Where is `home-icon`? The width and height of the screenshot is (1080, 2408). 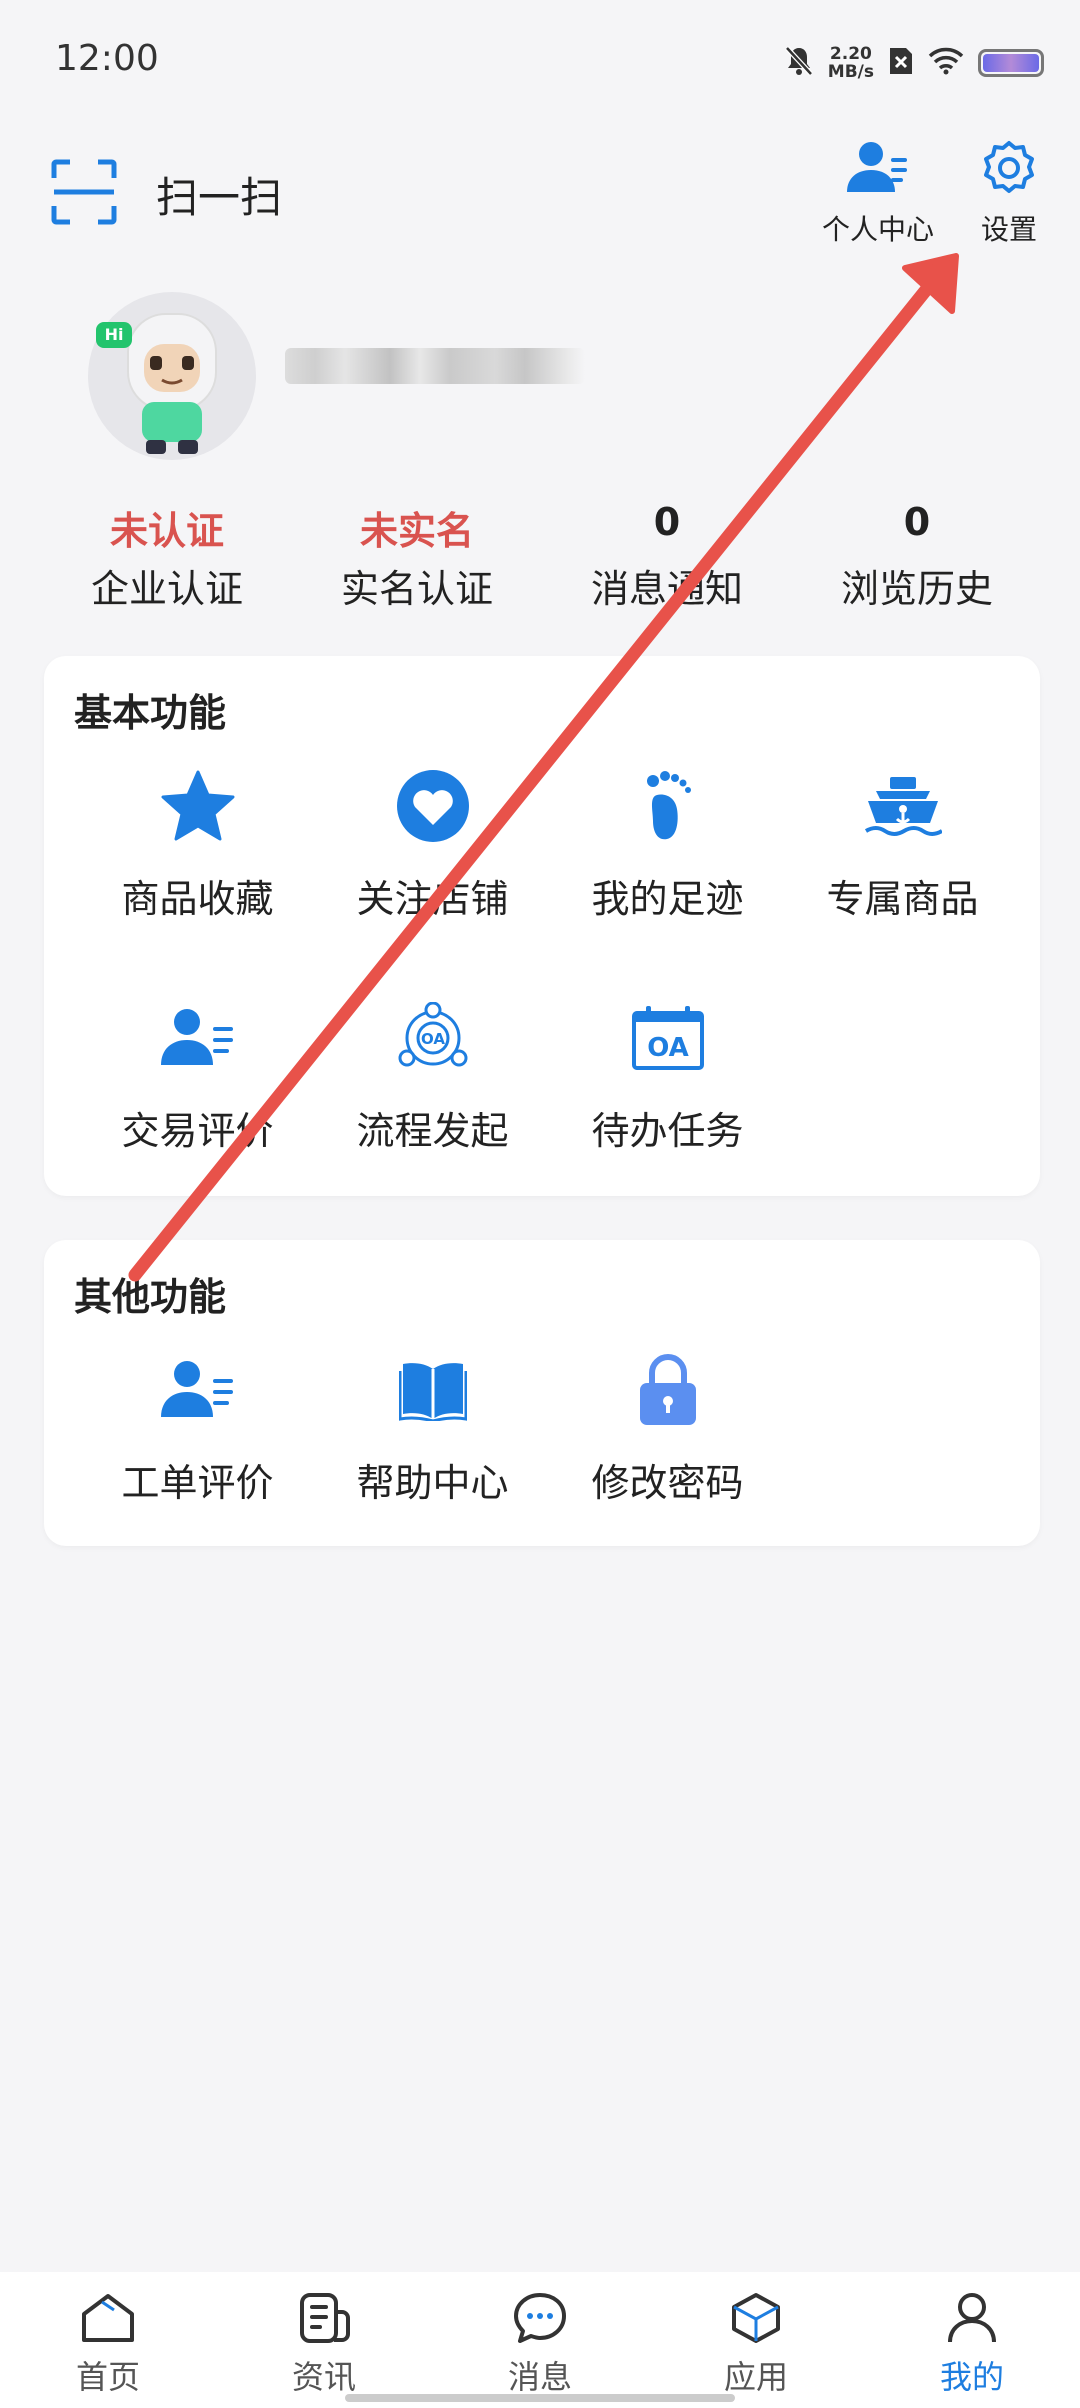 home-icon is located at coordinates (108, 2320).